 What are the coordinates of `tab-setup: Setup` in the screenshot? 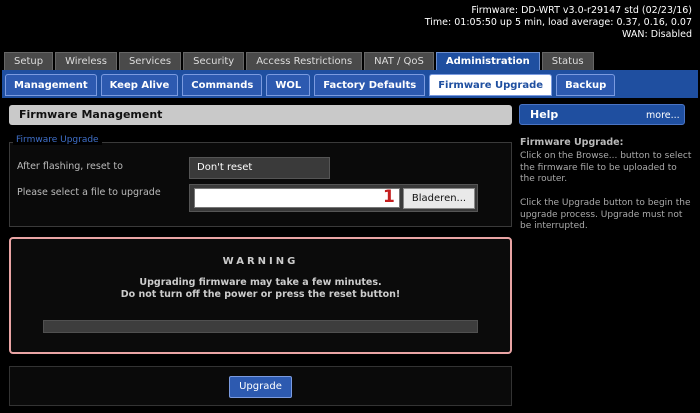 It's located at (29, 61).